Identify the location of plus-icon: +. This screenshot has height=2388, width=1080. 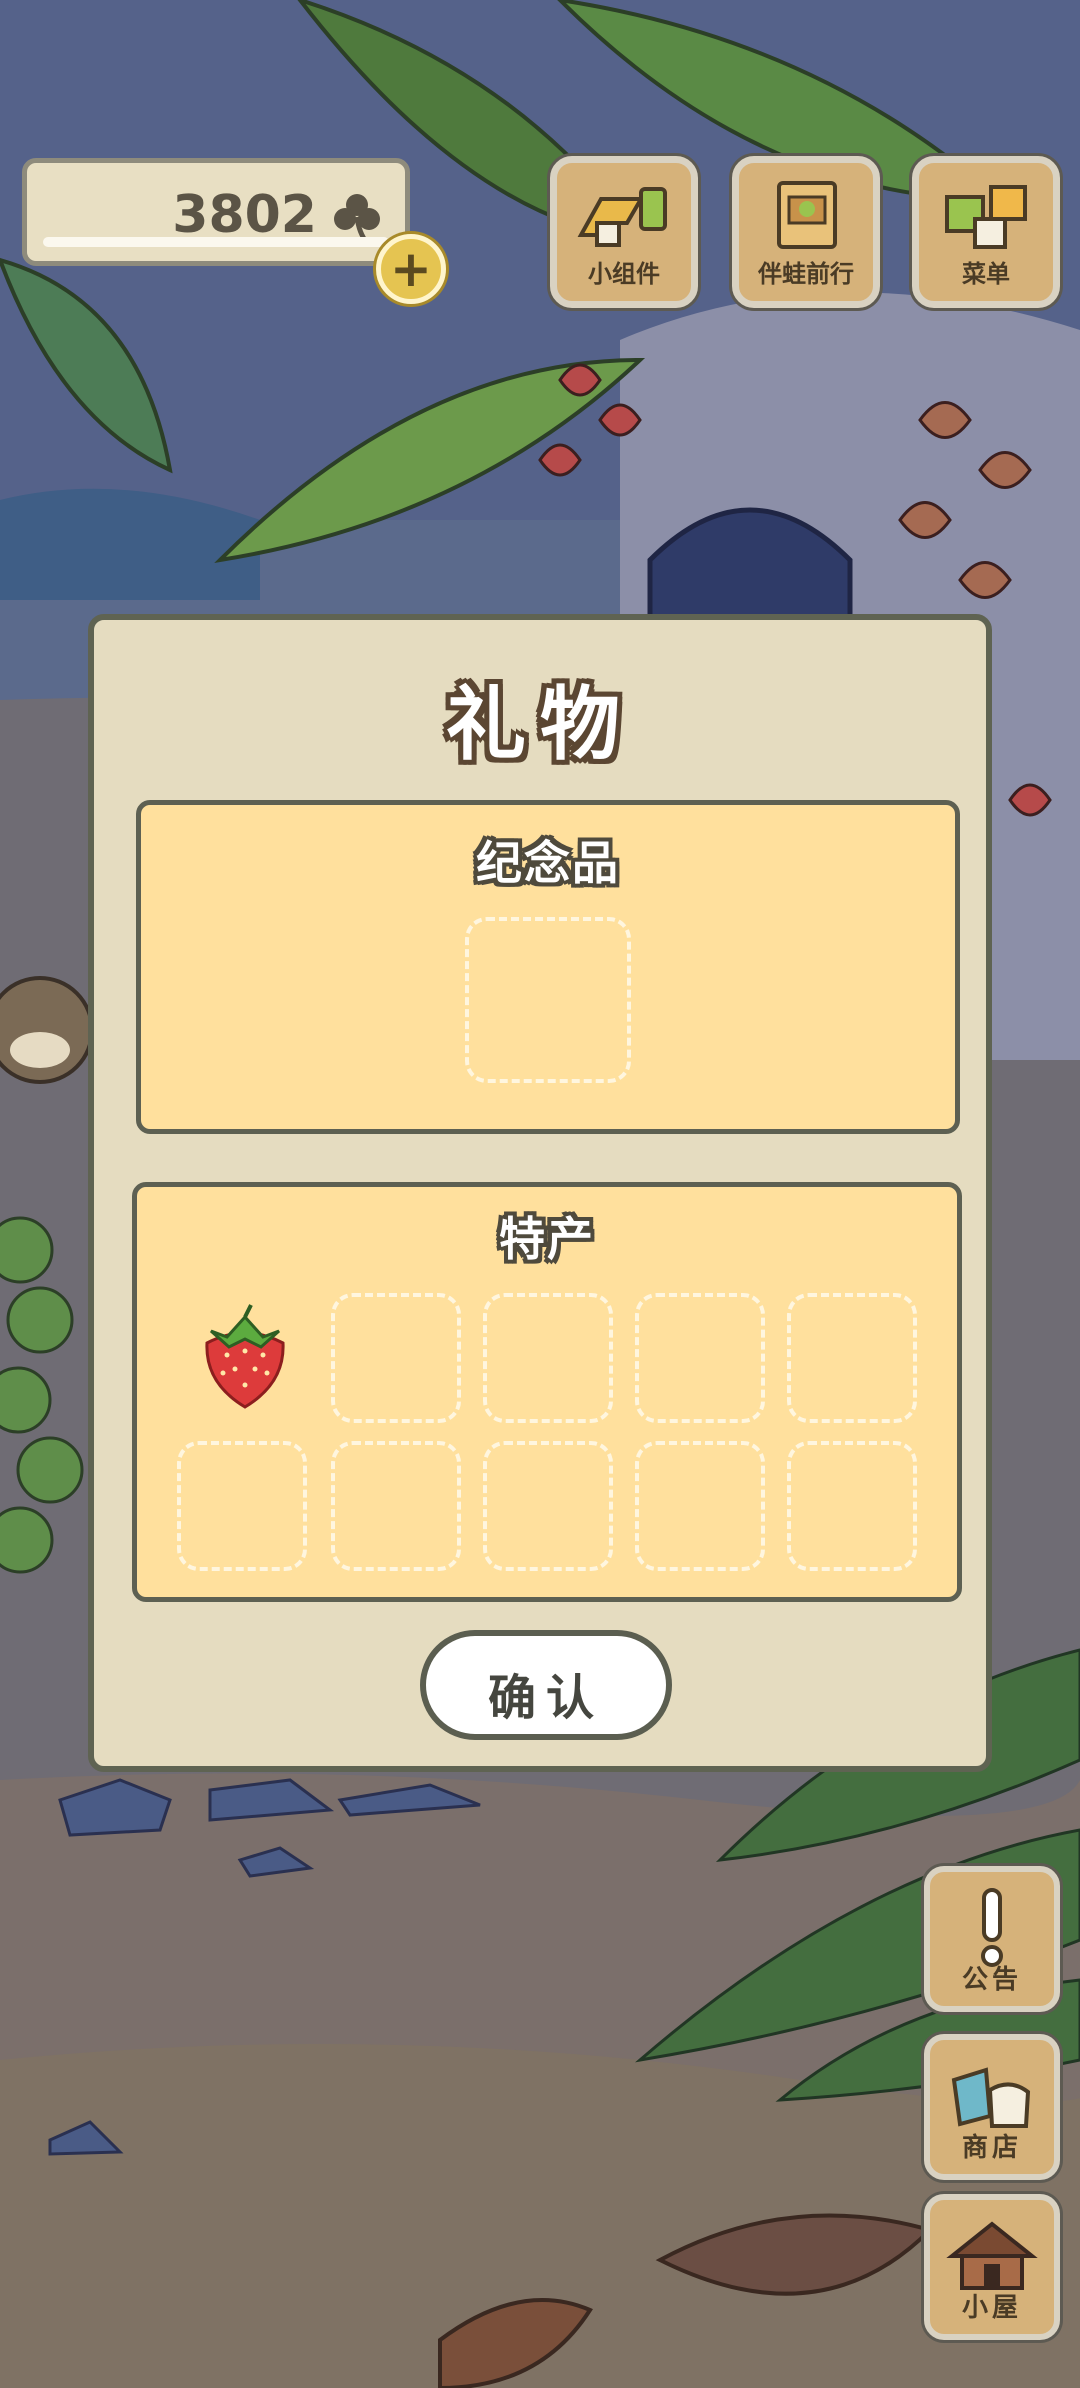
(411, 269).